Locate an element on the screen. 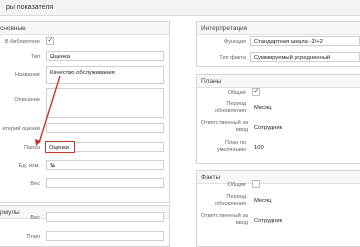 The image size is (360, 247). fact-type-label: Тип факта is located at coordinates (232, 58).